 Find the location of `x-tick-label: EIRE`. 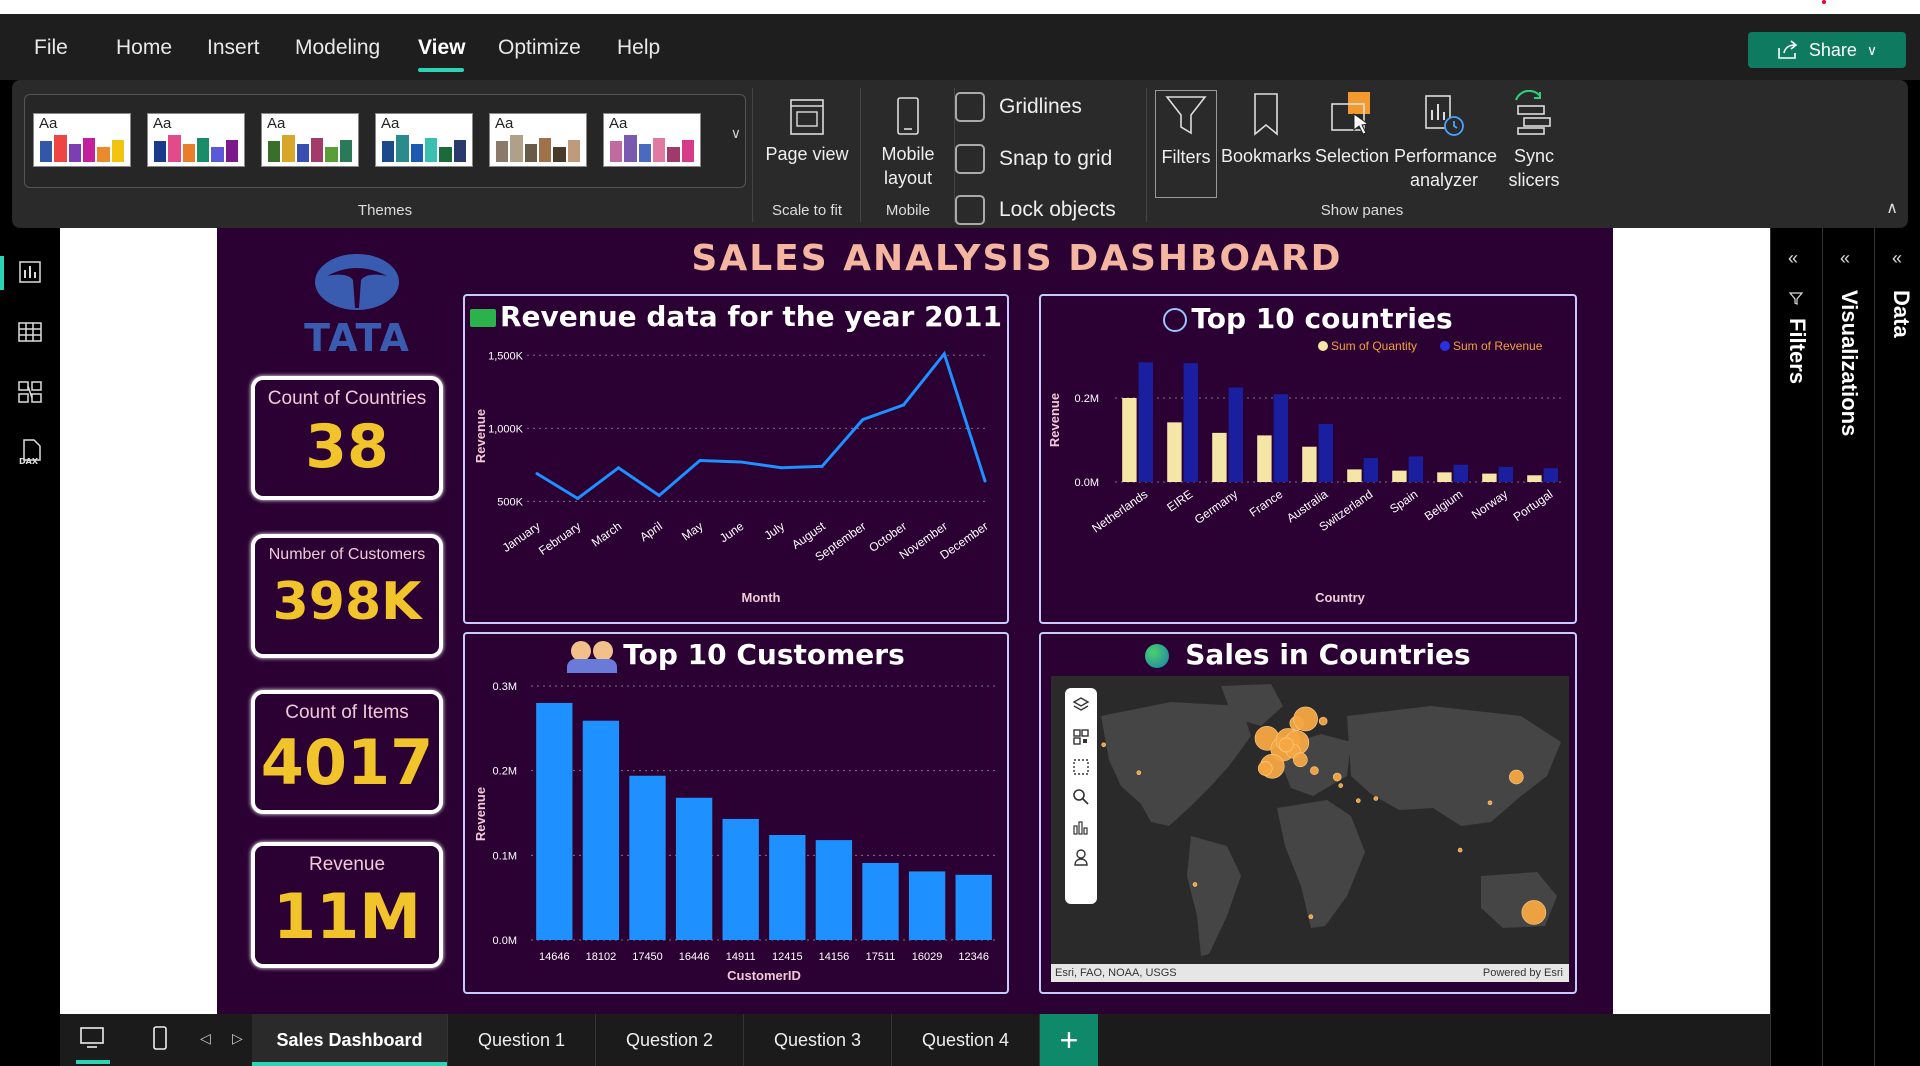

x-tick-label: EIRE is located at coordinates (1179, 501).